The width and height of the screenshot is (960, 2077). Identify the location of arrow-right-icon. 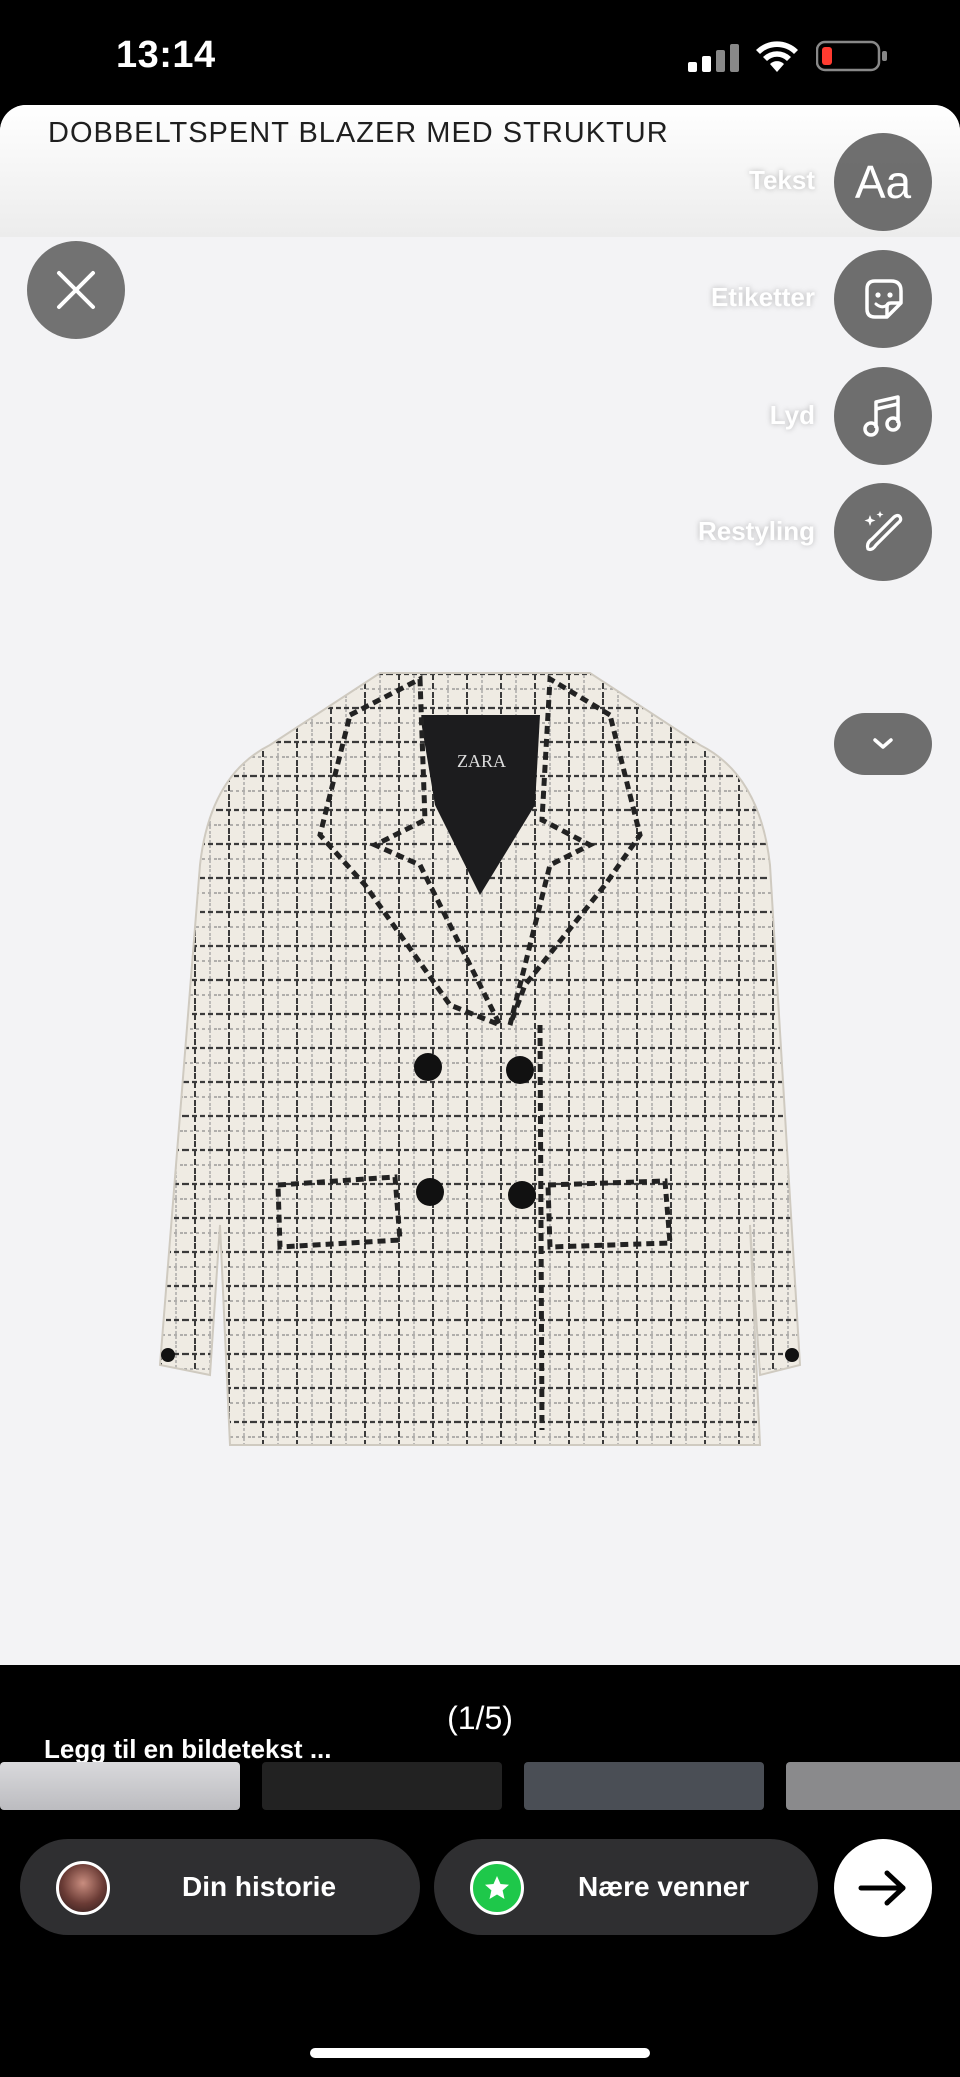
(882, 1888).